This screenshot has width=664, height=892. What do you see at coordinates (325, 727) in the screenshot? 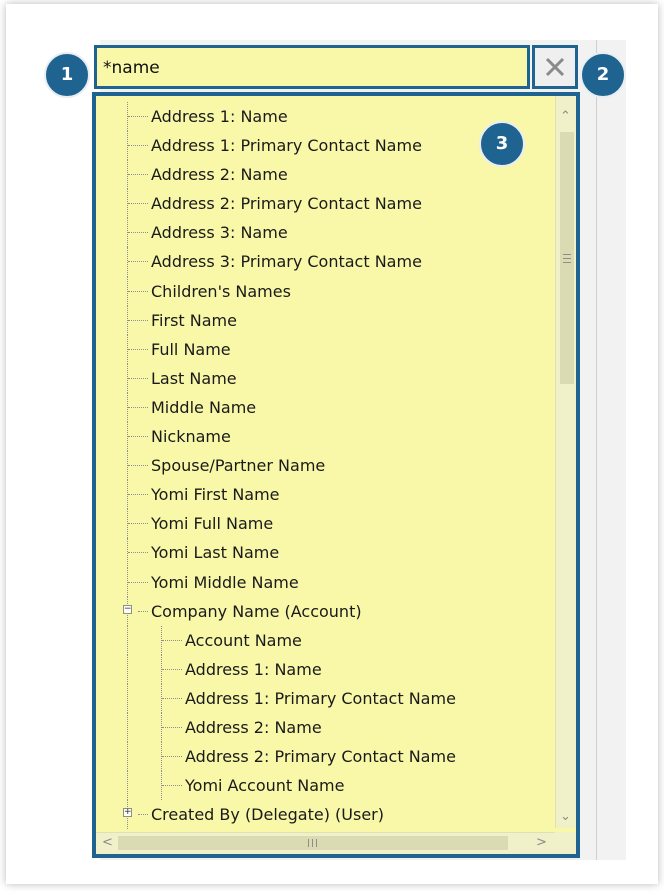
I see `tree-child-item: Address 2: Name` at bounding box center [325, 727].